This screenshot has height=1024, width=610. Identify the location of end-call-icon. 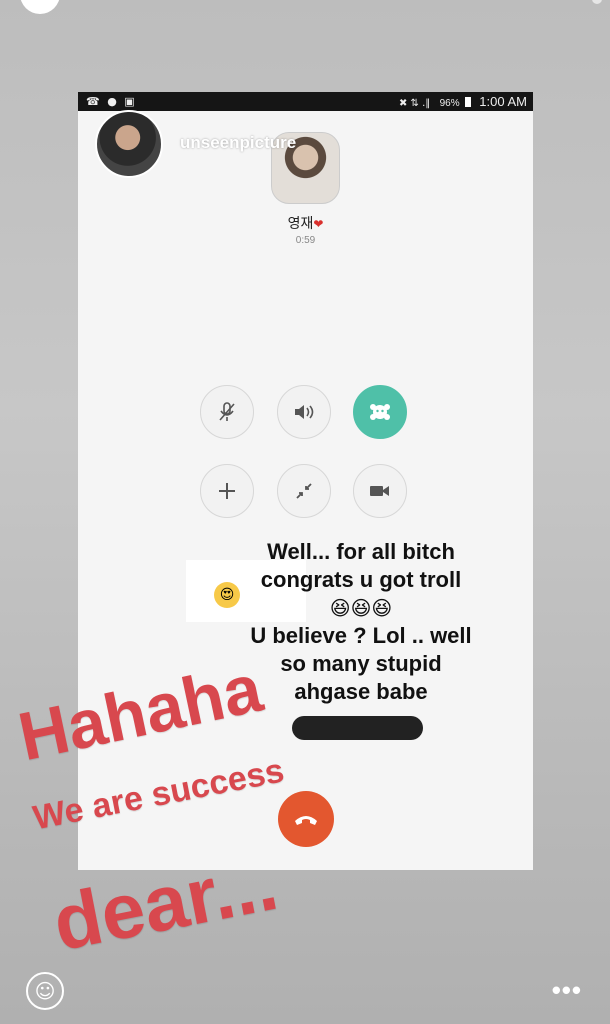
(306, 820).